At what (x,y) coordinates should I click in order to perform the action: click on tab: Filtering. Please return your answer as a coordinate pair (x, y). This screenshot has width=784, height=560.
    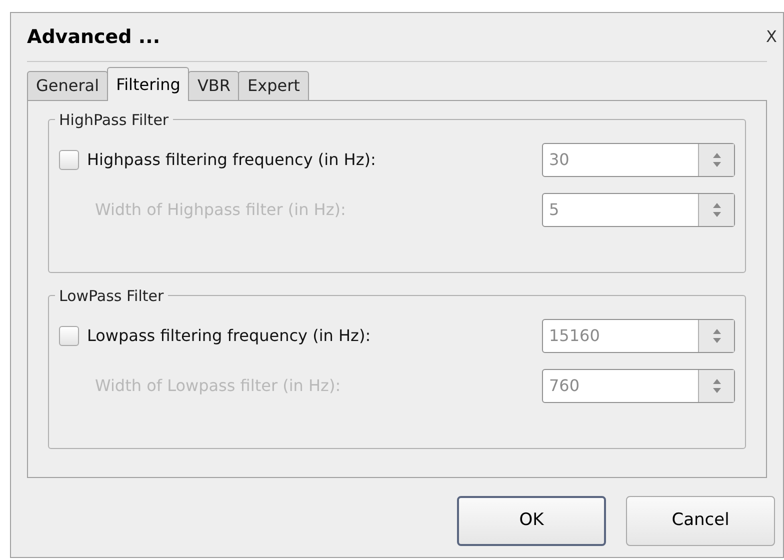
    Looking at the image, I should click on (148, 84).